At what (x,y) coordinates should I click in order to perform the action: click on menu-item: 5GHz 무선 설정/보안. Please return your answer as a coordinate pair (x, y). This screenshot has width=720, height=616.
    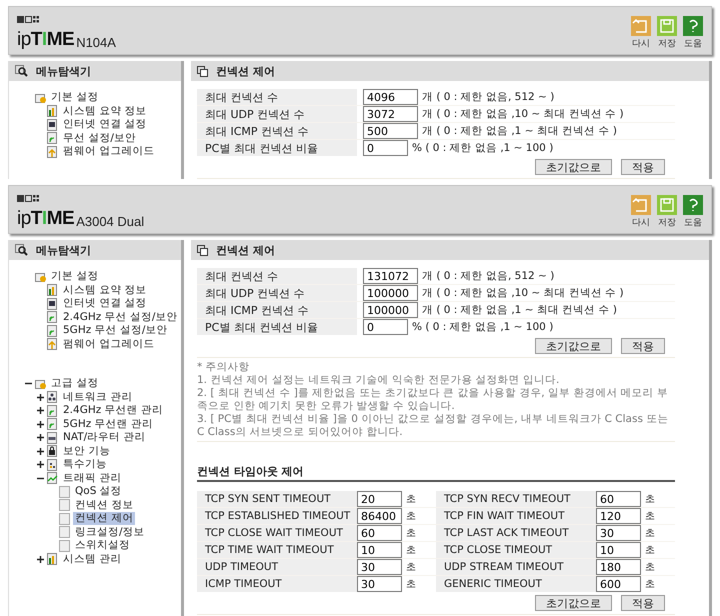
    Looking at the image, I should click on (115, 331).